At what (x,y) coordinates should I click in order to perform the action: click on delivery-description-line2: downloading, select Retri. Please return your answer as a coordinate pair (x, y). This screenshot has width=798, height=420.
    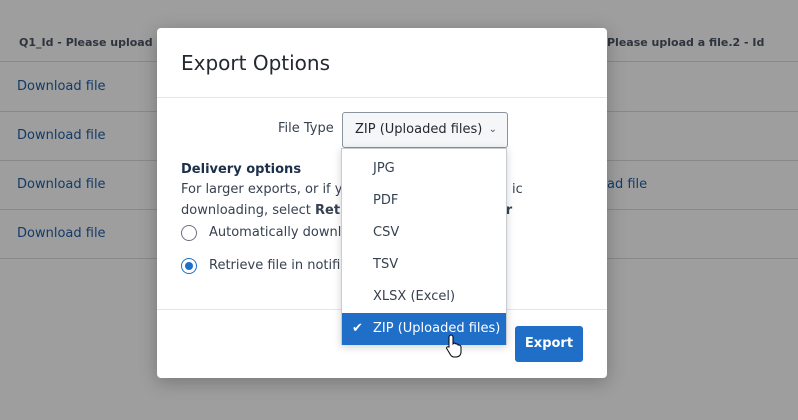
    Looking at the image, I should click on (266, 210).